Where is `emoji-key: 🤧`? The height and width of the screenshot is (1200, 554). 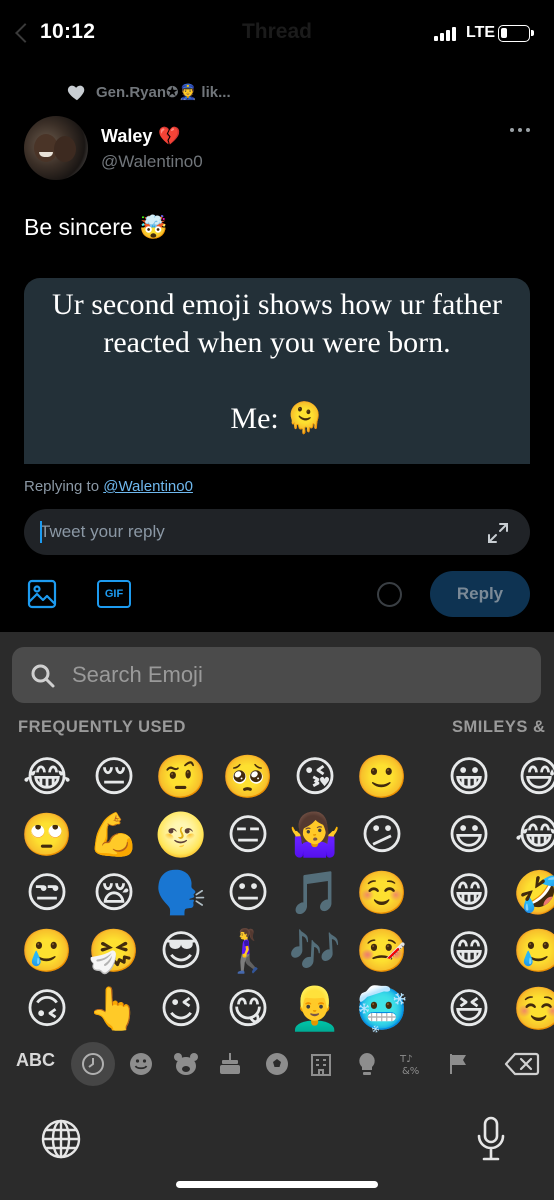
emoji-key: 🤧 is located at coordinates (114, 951).